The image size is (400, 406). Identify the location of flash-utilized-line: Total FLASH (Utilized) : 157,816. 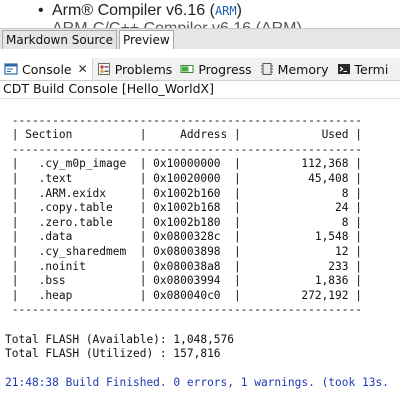
(113, 354).